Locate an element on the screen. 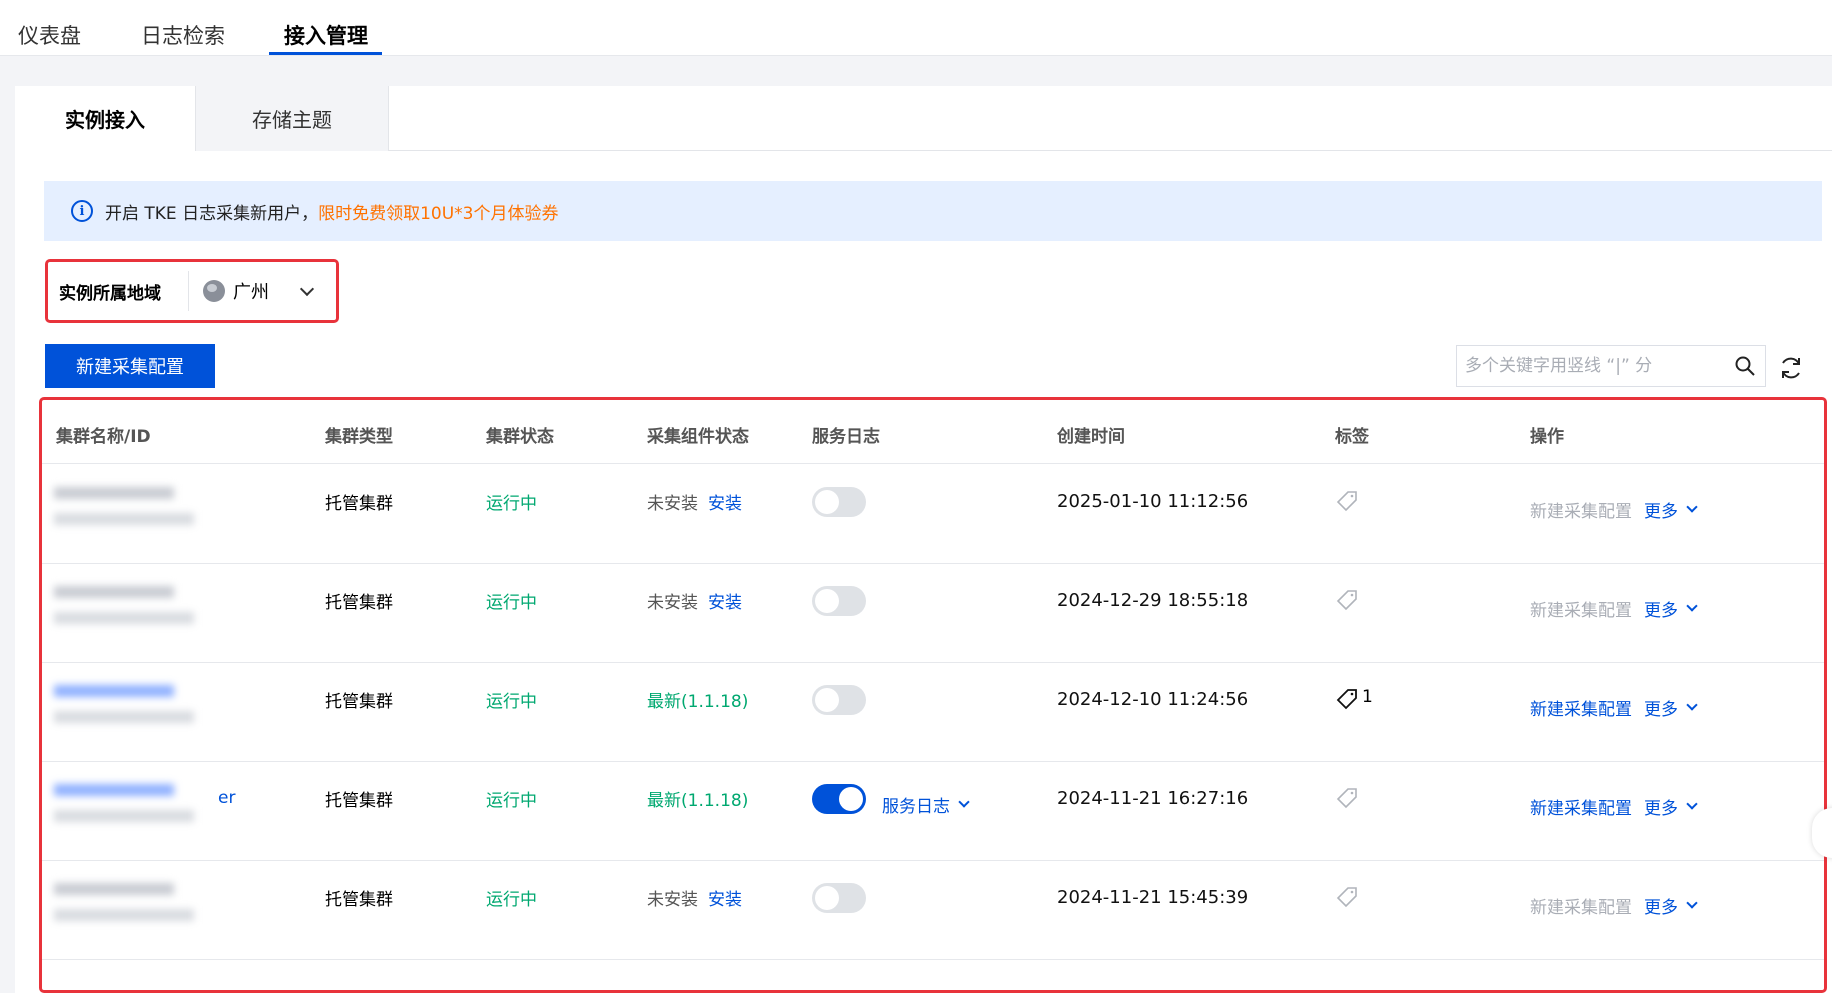  col-service-log: 服务日志 is located at coordinates (846, 437).